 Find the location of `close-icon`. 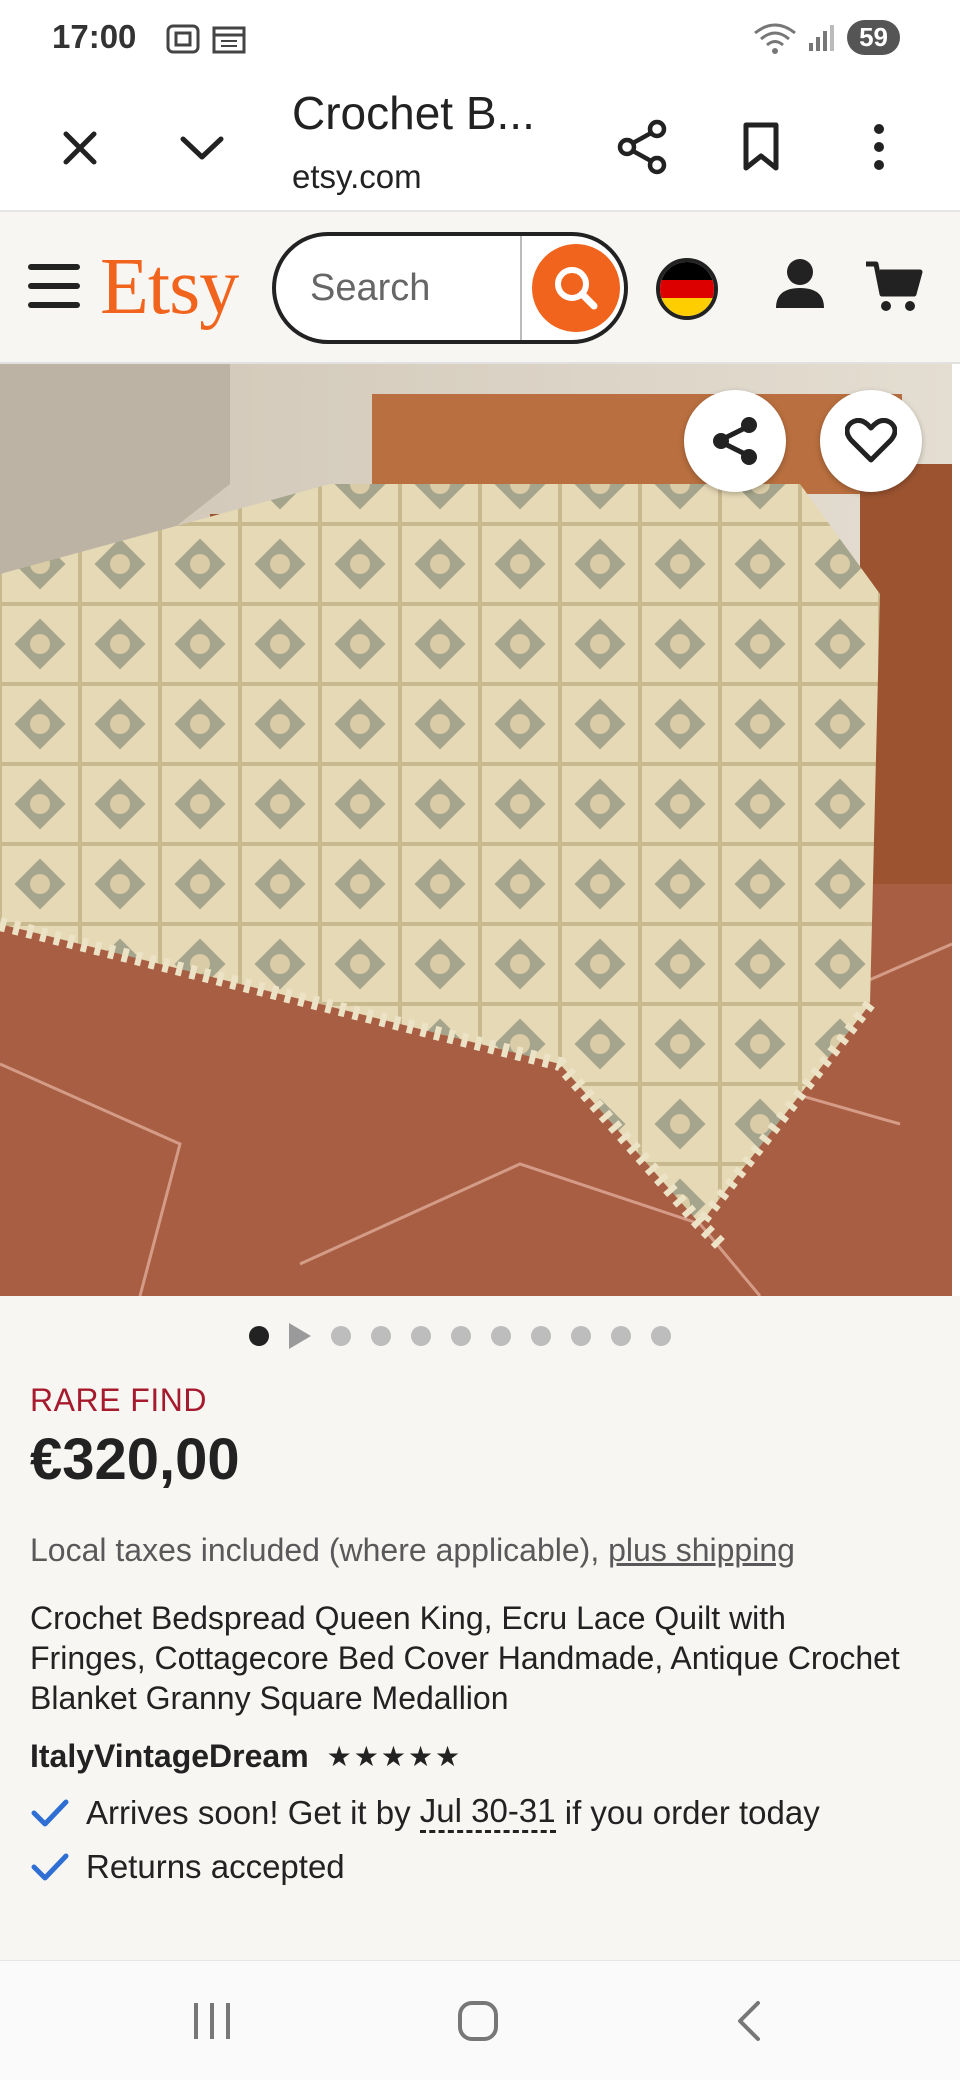

close-icon is located at coordinates (80, 148).